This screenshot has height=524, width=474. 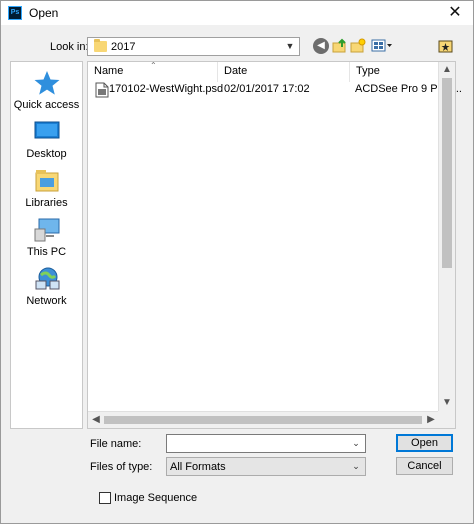 What do you see at coordinates (424, 466) in the screenshot?
I see `cancel-button: Cancel` at bounding box center [424, 466].